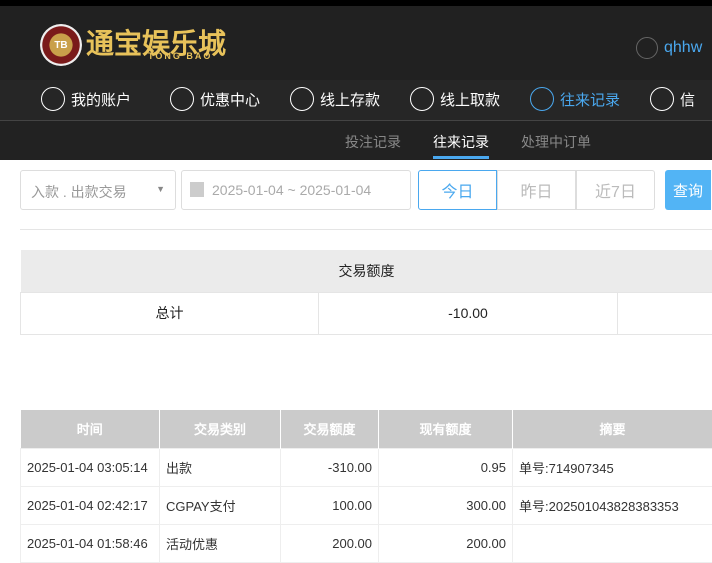 Image resolution: width=712 pixels, height=563 pixels. What do you see at coordinates (683, 48) in the screenshot?
I see `username: qhhw` at bounding box center [683, 48].